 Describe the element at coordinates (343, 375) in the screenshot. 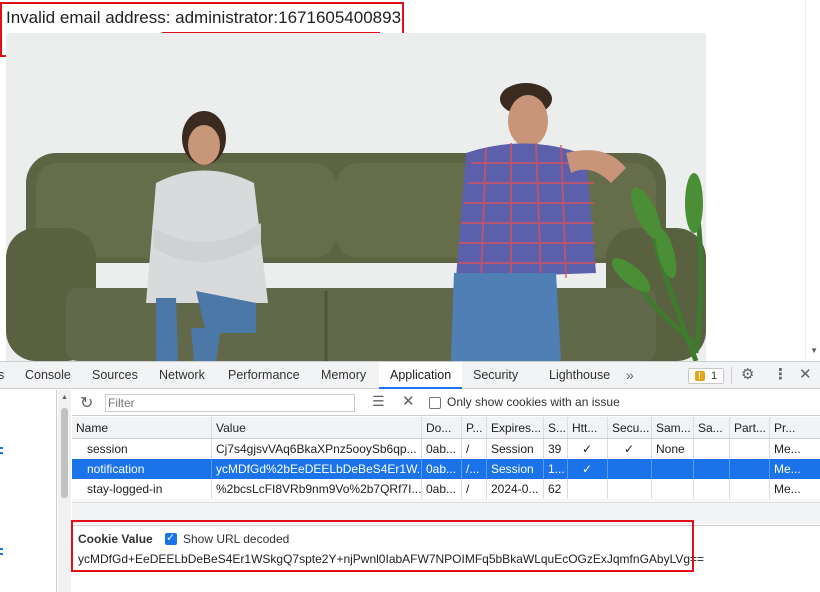

I see `tab-memory: Memory` at that location.